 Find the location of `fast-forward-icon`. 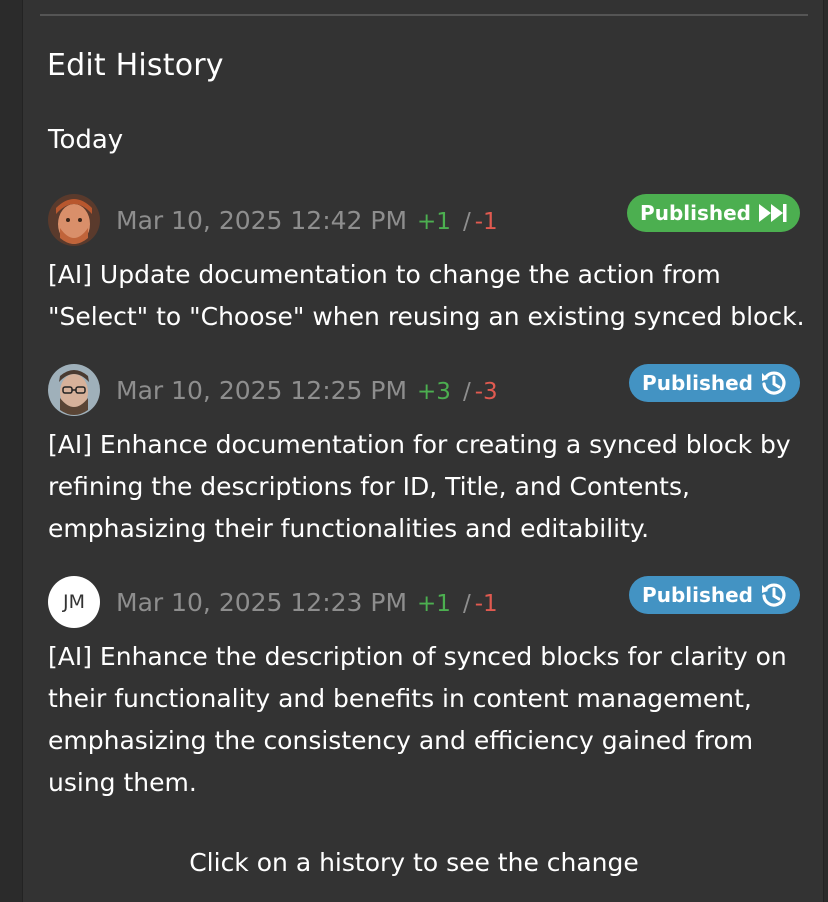

fast-forward-icon is located at coordinates (773, 213).